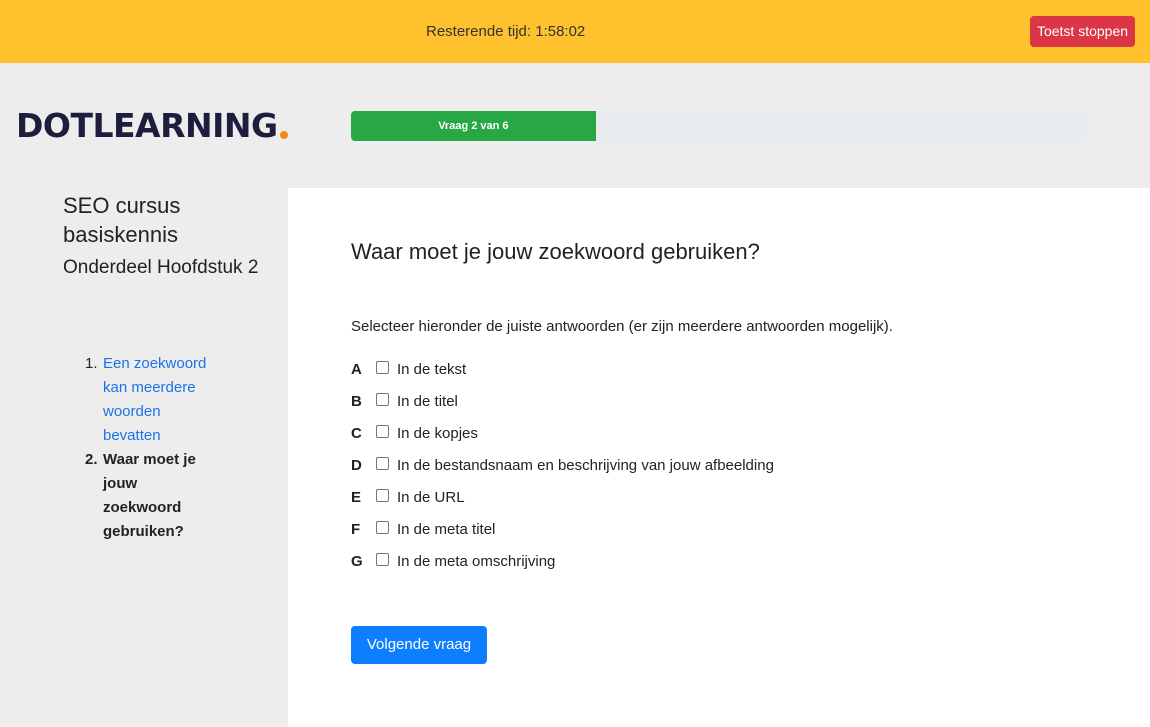  What do you see at coordinates (506, 31) in the screenshot?
I see `remaining-time: Resterende tijd: 1:58:02` at bounding box center [506, 31].